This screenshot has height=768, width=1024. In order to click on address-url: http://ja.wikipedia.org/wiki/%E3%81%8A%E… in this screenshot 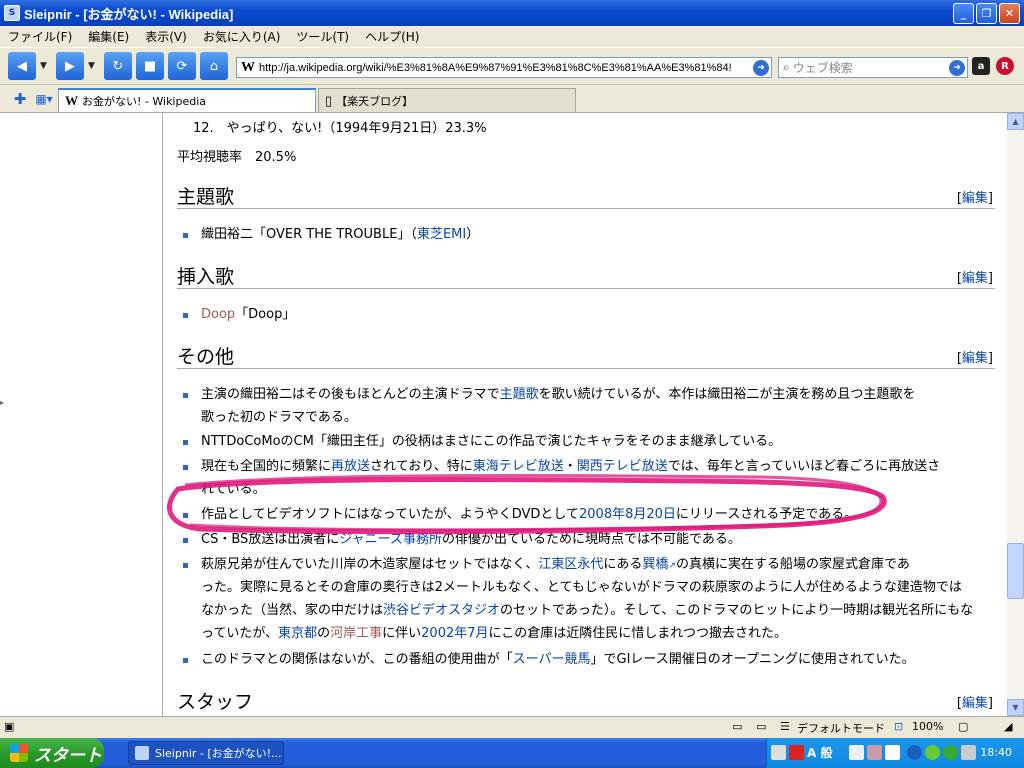, I will do `click(495, 68)`.